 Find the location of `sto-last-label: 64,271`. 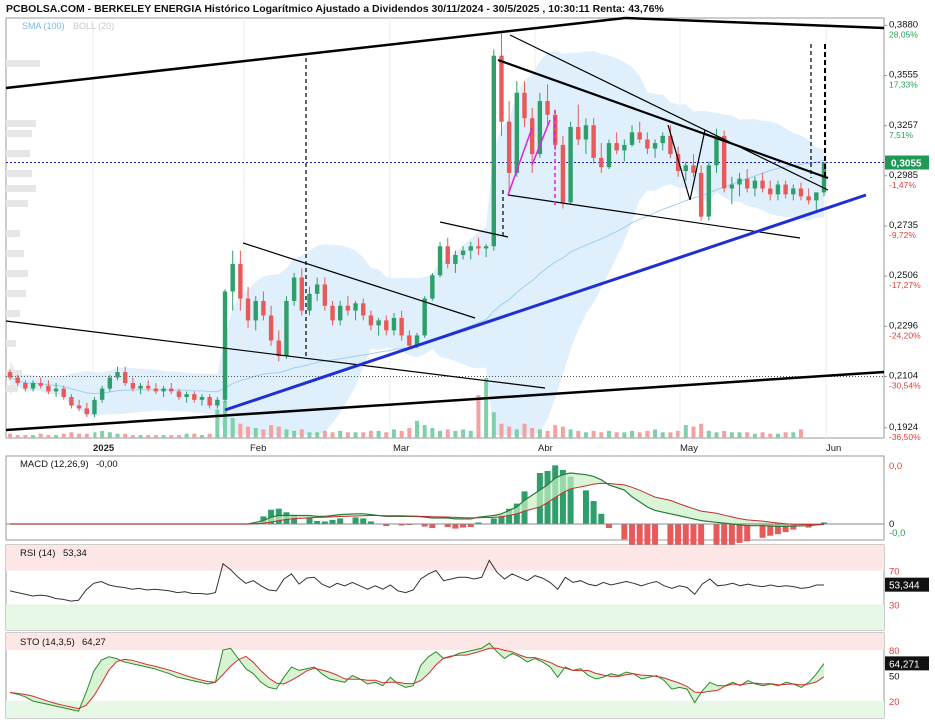

sto-last-label: 64,271 is located at coordinates (904, 664).